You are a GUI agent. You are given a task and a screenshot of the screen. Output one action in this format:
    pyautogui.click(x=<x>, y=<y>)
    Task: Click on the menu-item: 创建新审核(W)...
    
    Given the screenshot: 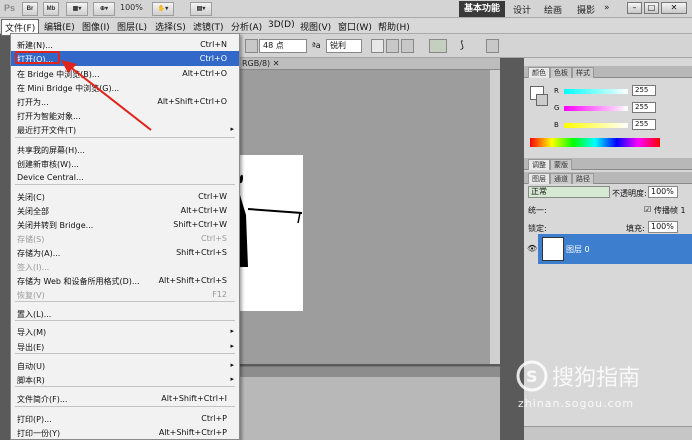 What is the action you would take?
    pyautogui.click(x=125, y=163)
    